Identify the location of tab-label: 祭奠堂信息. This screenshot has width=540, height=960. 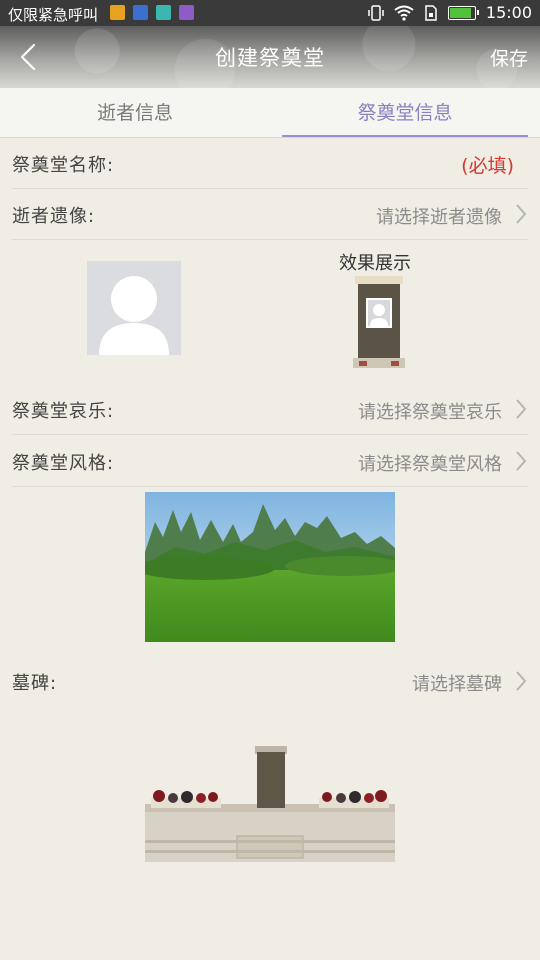
(405, 113).